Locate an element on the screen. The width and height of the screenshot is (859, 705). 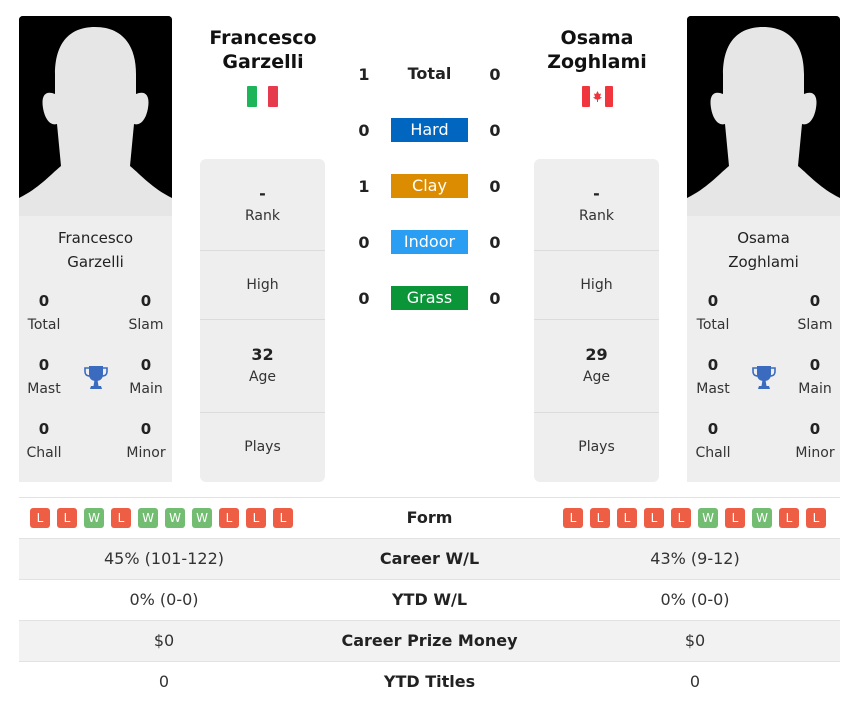
h2h-row-grass: 0 Grass 0 is located at coordinates (430, 299).